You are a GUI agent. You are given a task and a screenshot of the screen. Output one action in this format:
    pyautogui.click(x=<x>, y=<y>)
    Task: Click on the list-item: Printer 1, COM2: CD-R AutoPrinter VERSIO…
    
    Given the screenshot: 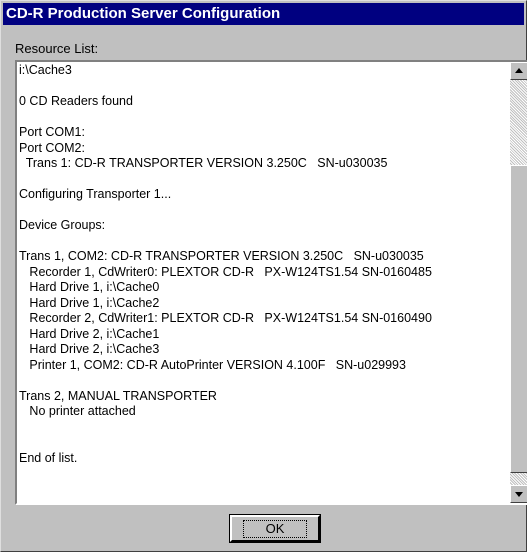 What is the action you would take?
    pyautogui.click(x=212, y=364)
    